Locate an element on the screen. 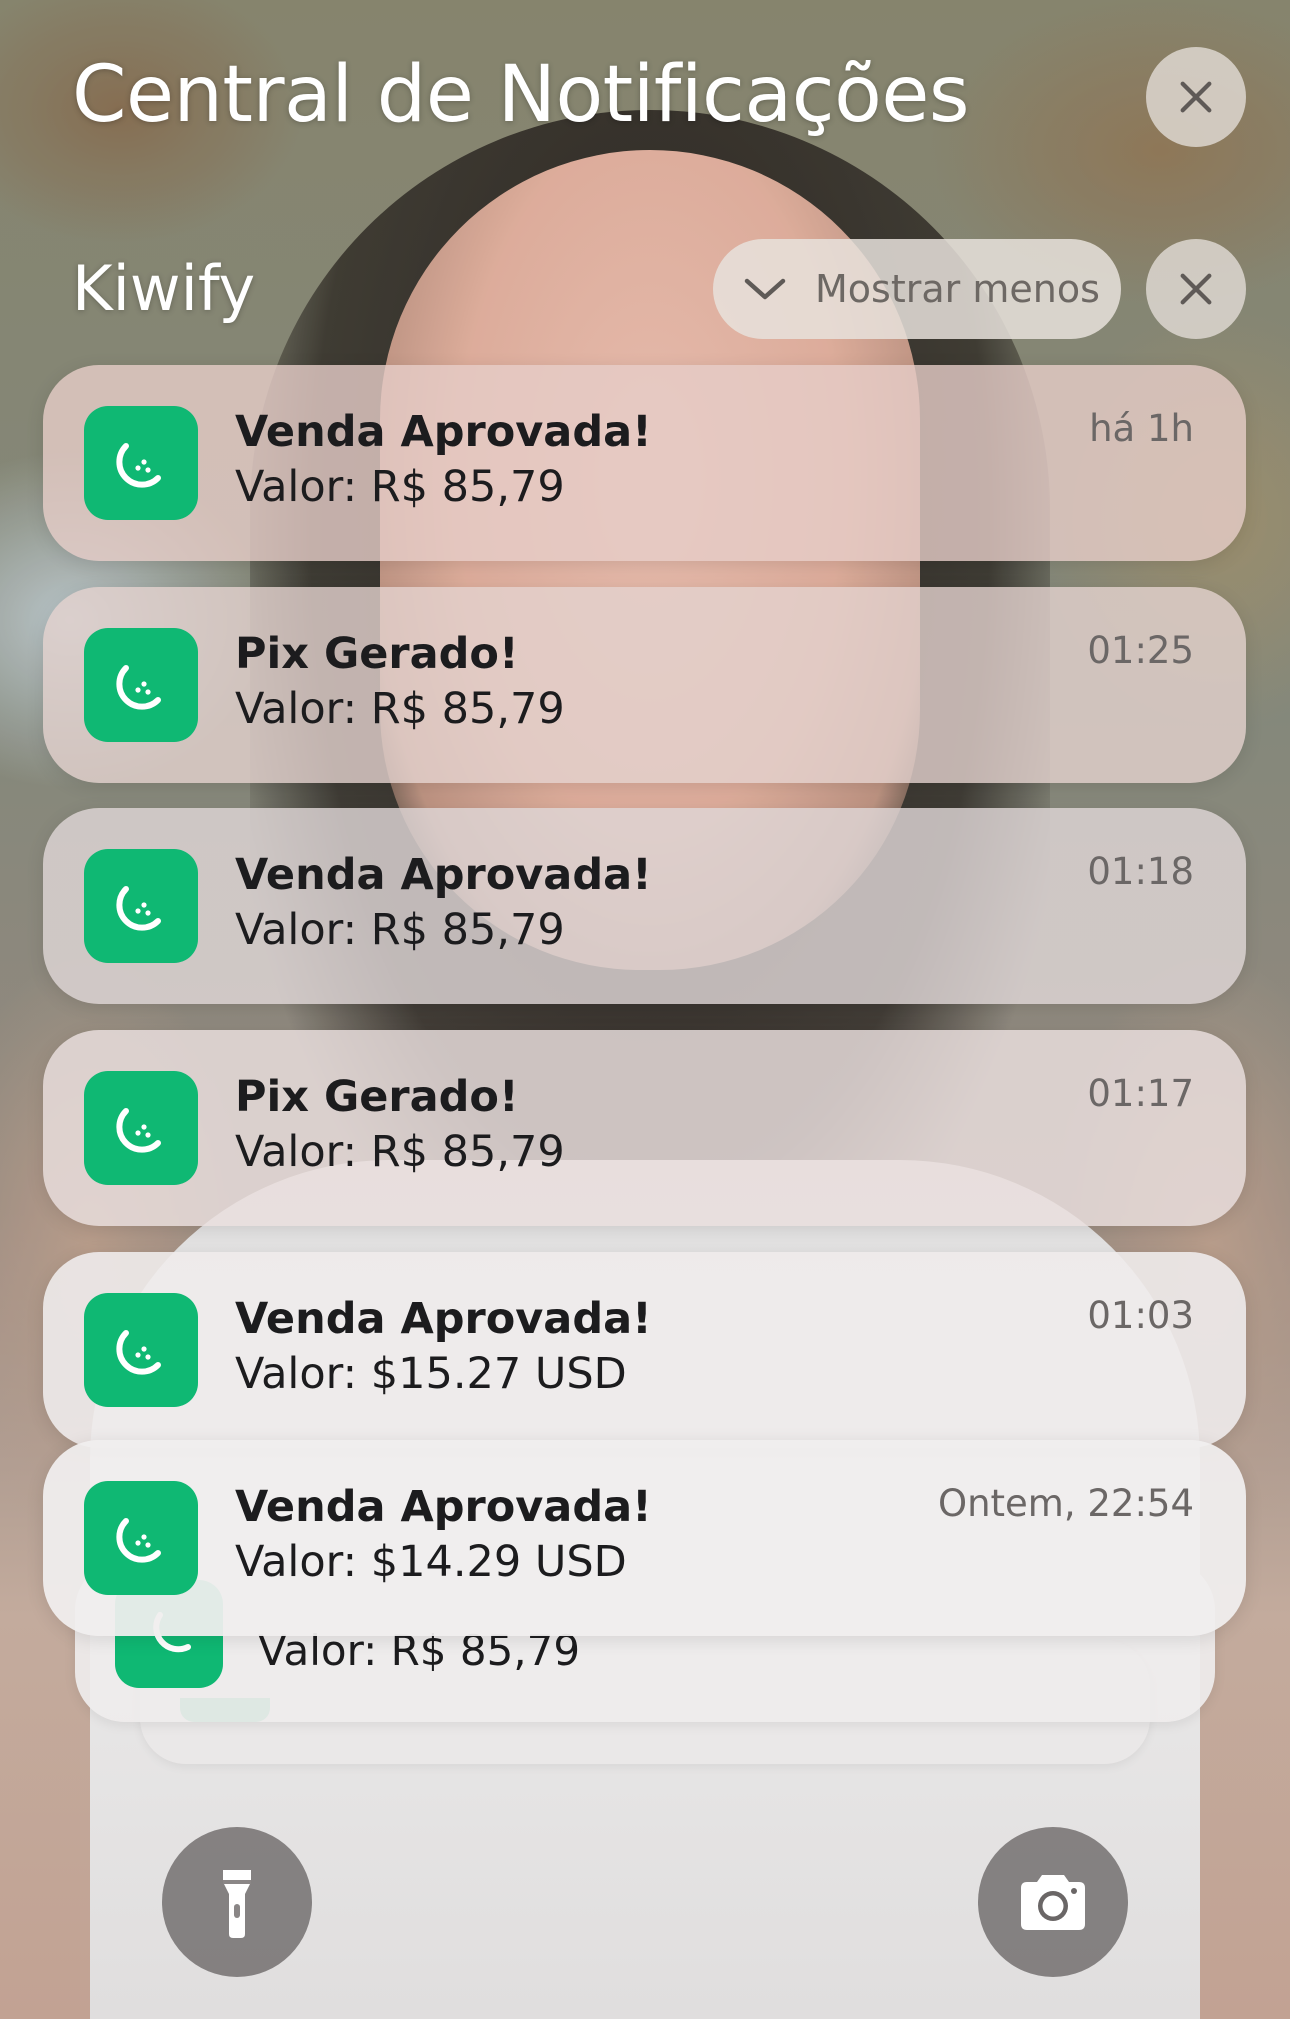 This screenshot has width=1290, height=2019. chevron-down-icon is located at coordinates (765, 289).